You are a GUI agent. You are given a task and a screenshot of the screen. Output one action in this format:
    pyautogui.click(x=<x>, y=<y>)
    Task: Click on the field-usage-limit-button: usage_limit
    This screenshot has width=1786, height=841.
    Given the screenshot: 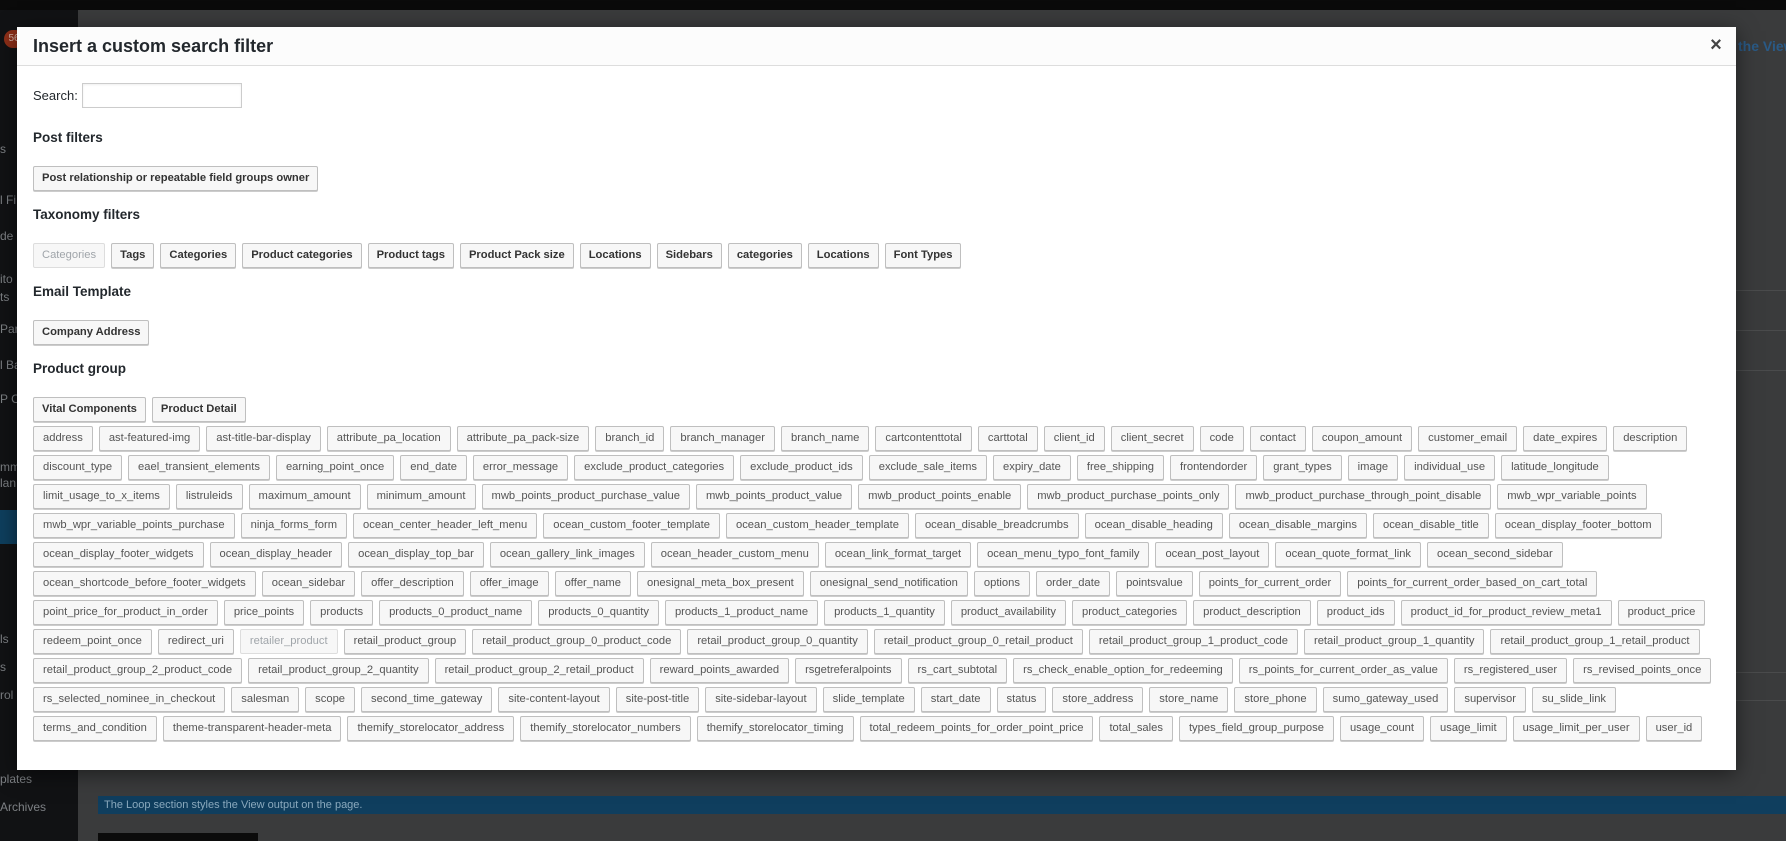 What is the action you would take?
    pyautogui.click(x=1468, y=728)
    